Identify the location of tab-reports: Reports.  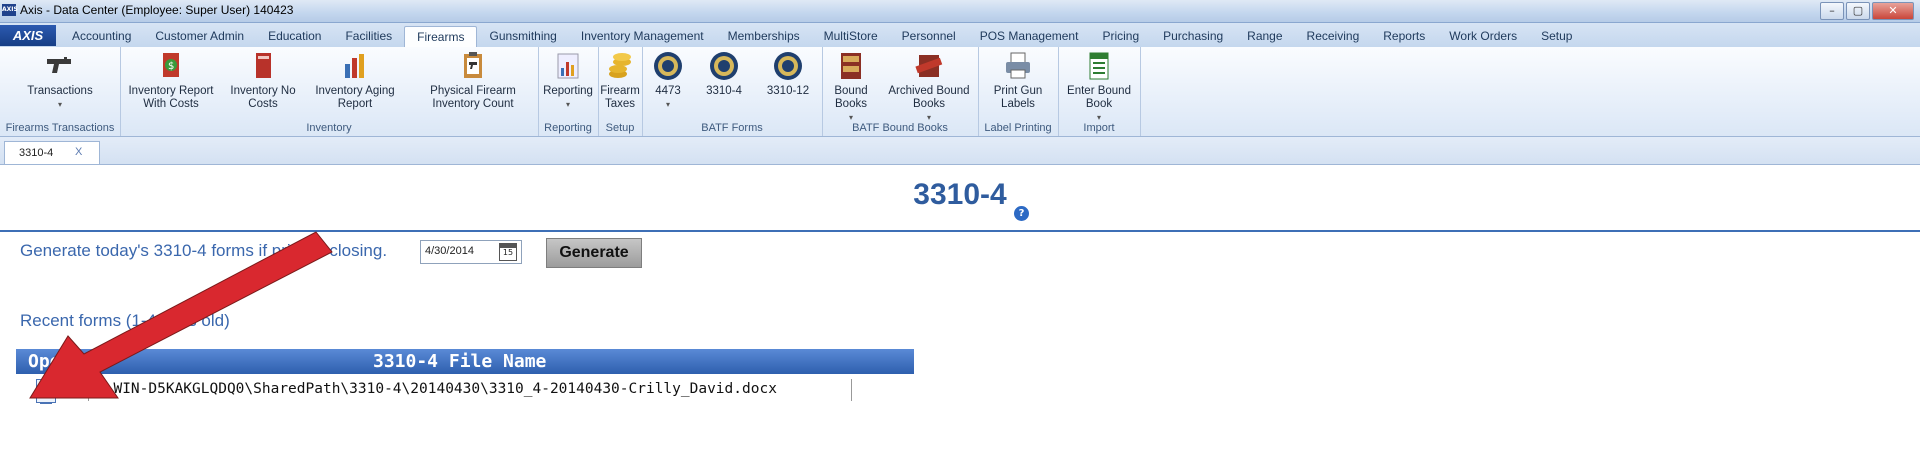
(1404, 36).